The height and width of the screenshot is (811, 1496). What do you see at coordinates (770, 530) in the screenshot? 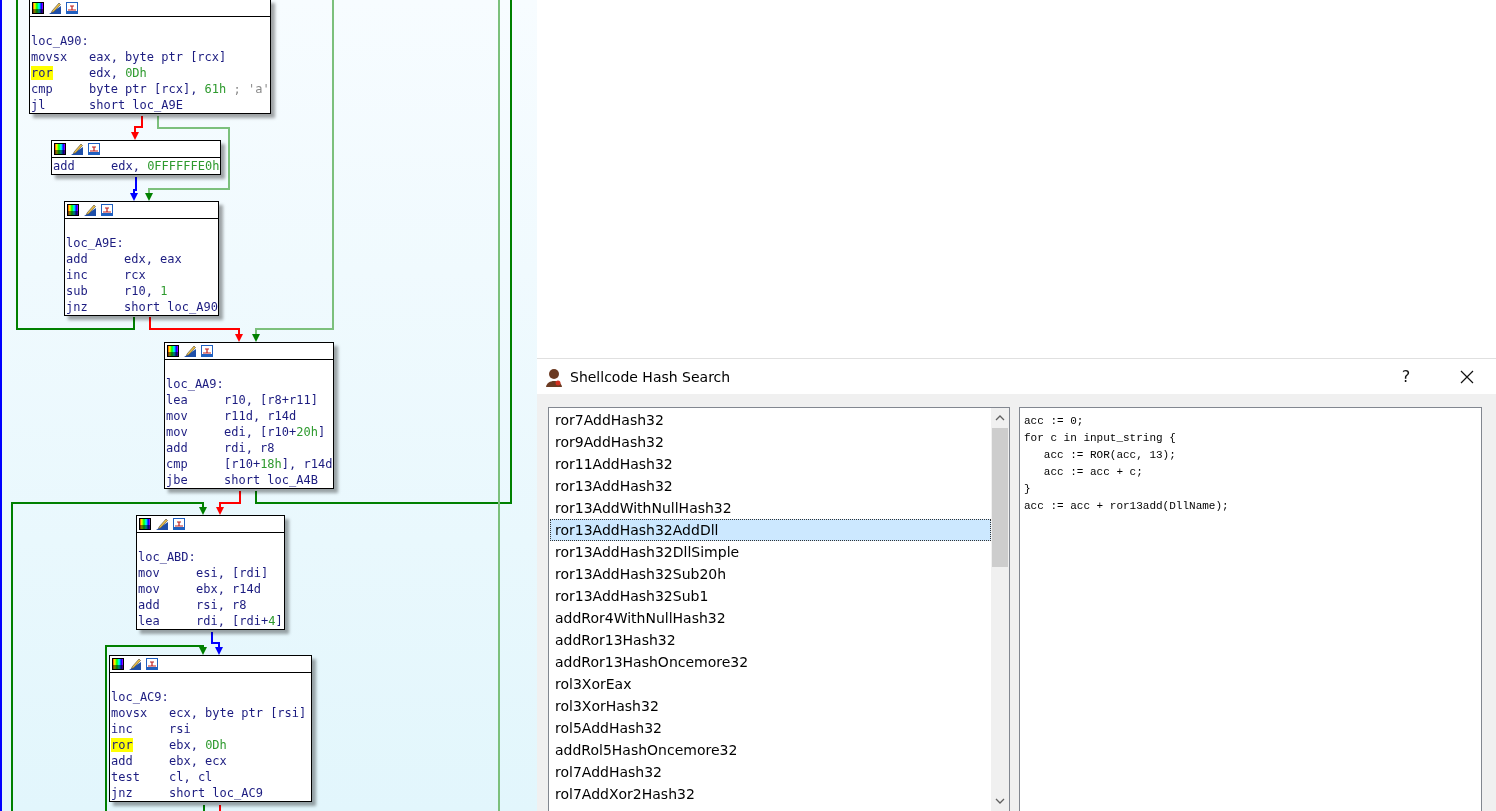
I see `list-item: ror13AddHash32AddDll` at bounding box center [770, 530].